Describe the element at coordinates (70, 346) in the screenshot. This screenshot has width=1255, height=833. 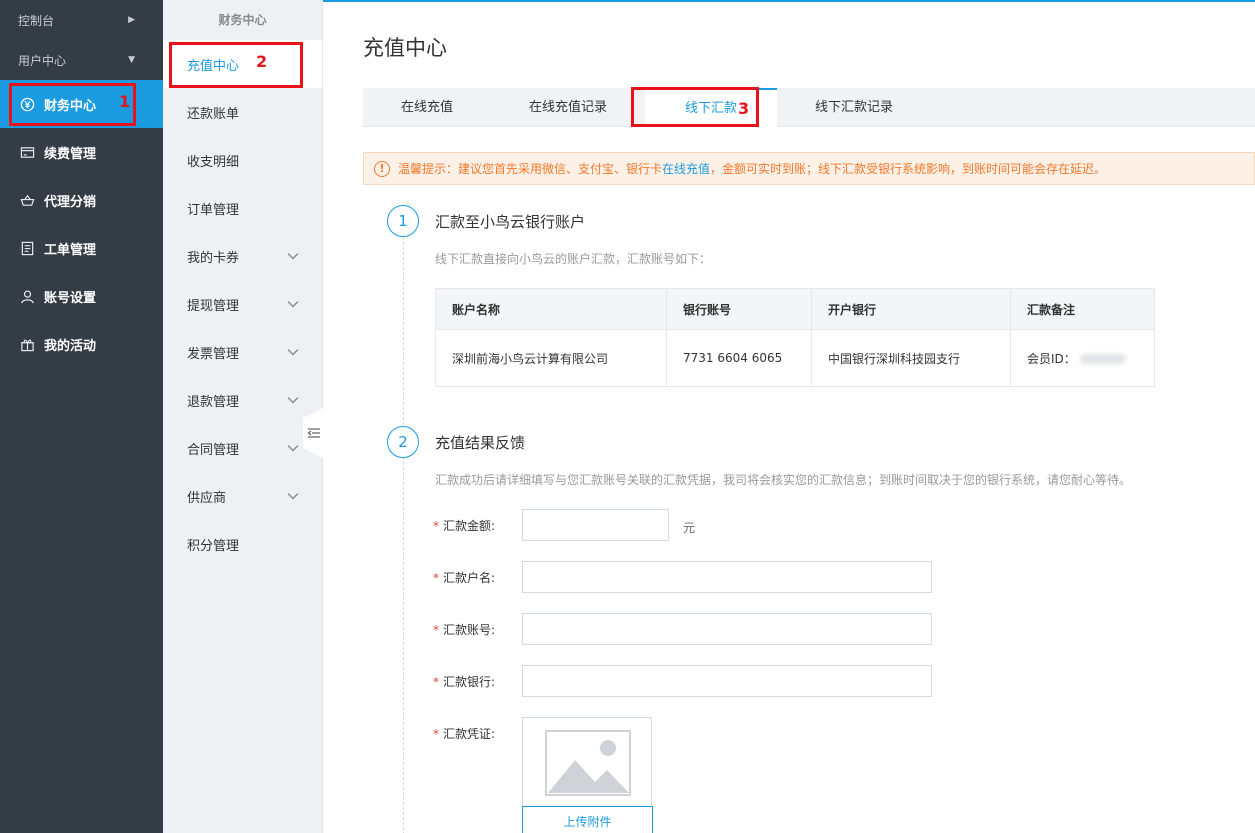
I see `nav-item-label: 我的活动` at that location.